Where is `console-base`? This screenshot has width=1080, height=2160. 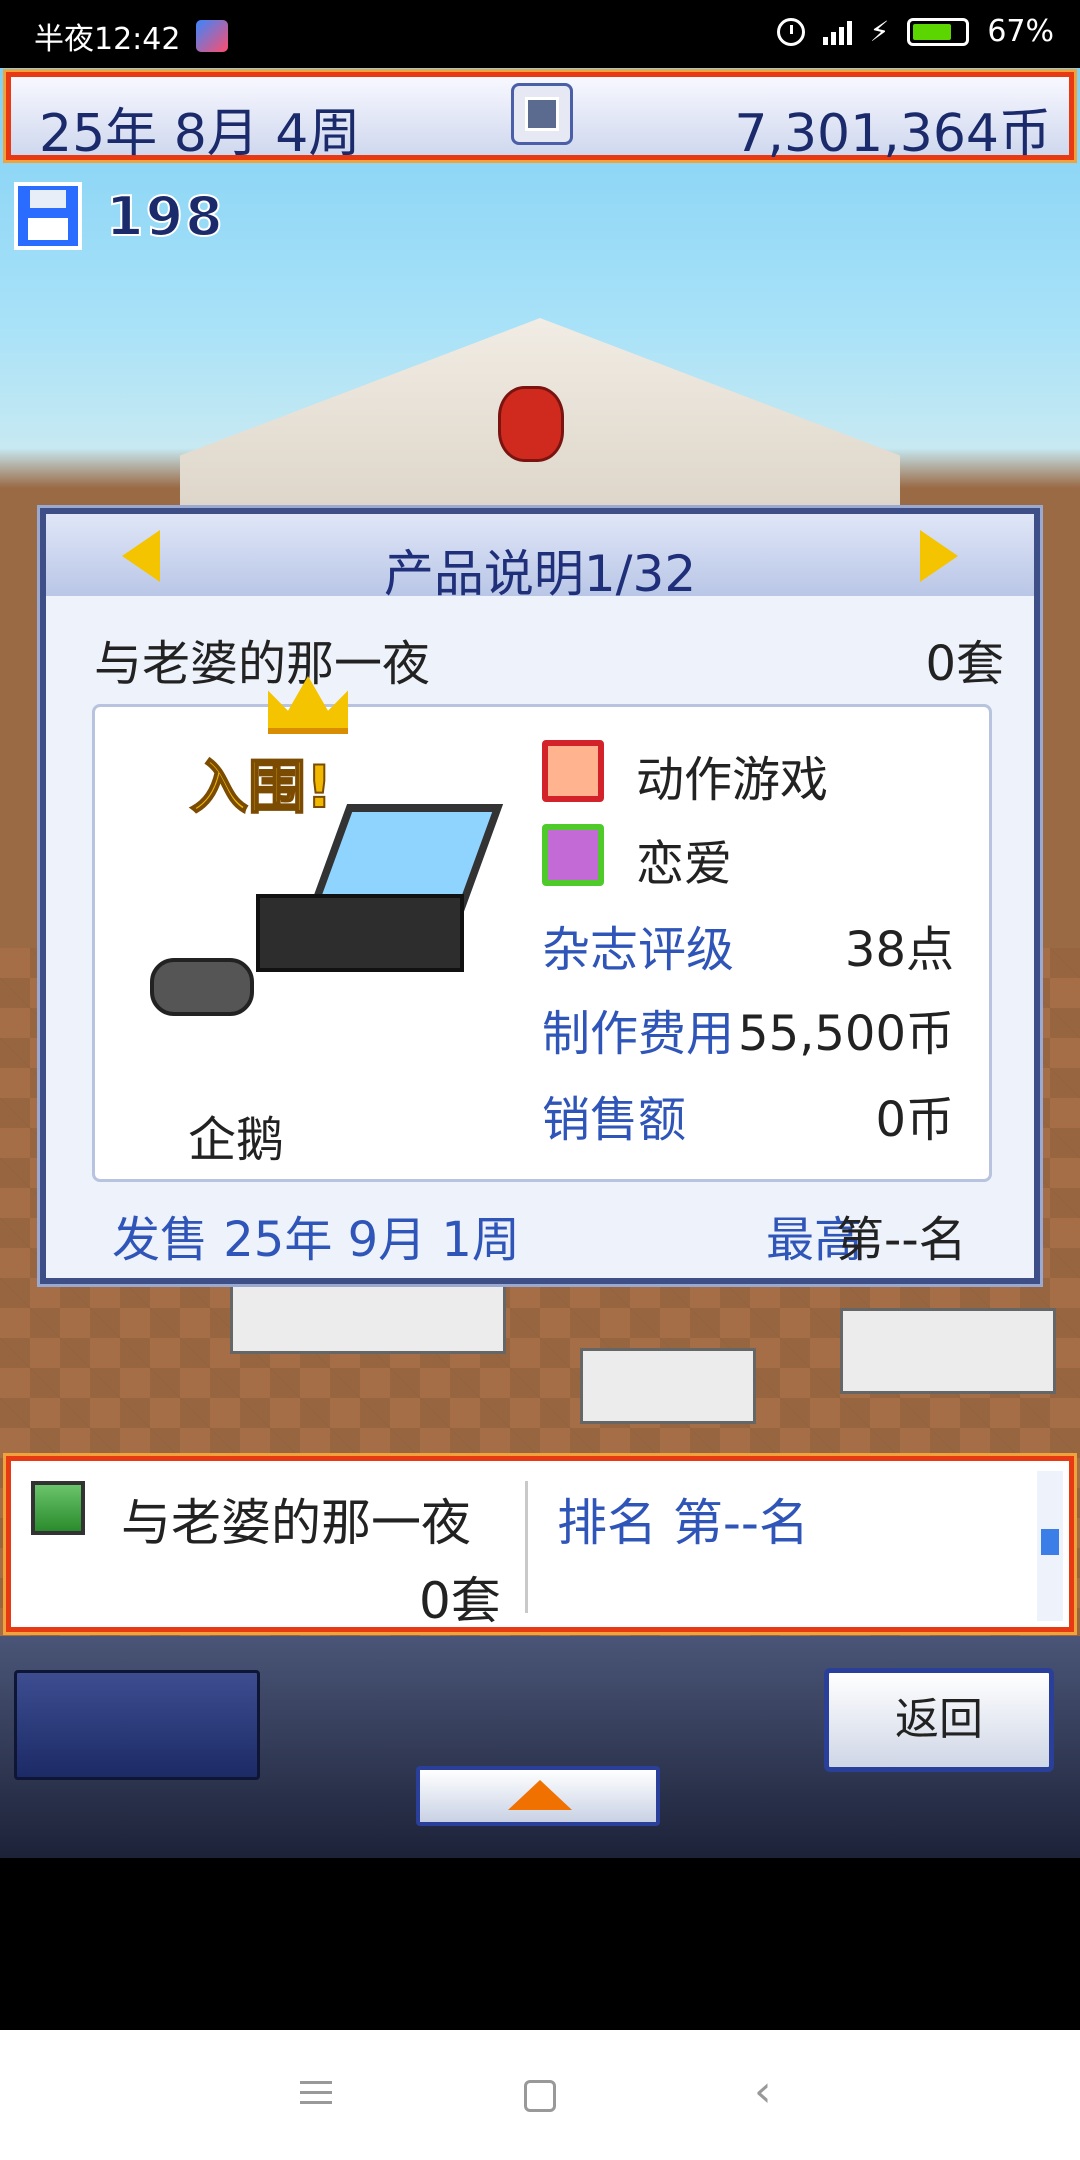 console-base is located at coordinates (360, 933).